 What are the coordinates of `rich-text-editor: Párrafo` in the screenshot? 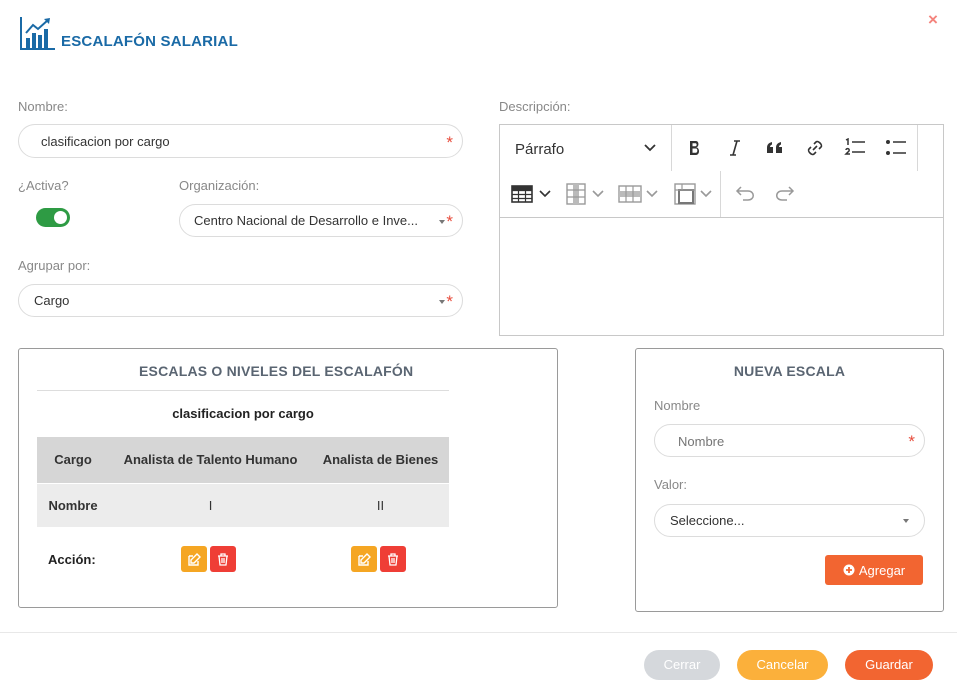 It's located at (721, 230).